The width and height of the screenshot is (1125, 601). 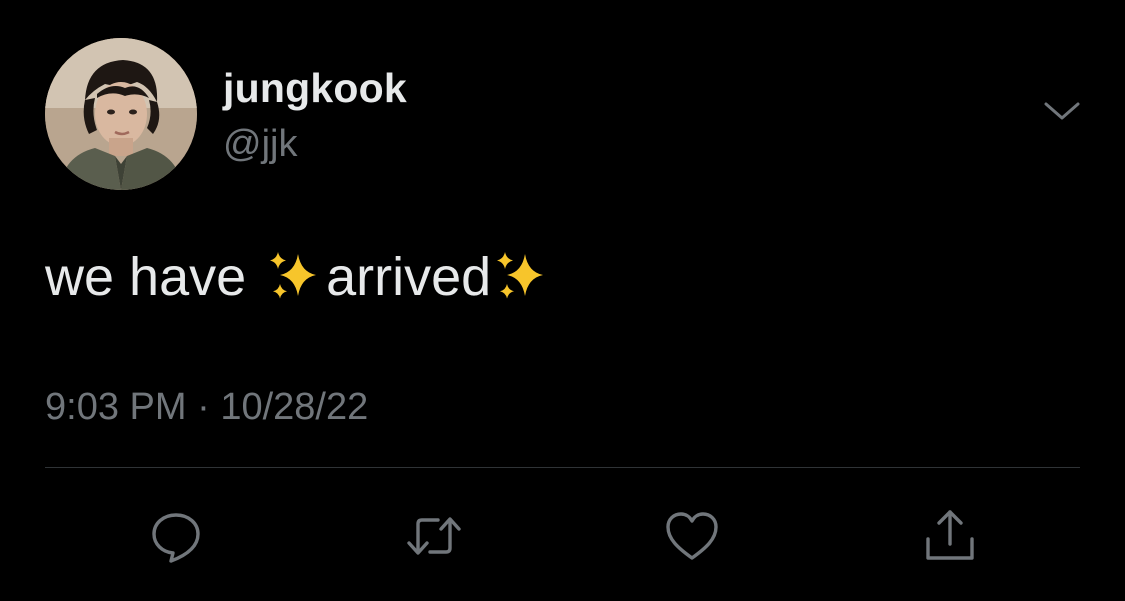 What do you see at coordinates (260, 144) in the screenshot?
I see `user-handle: @jjk` at bounding box center [260, 144].